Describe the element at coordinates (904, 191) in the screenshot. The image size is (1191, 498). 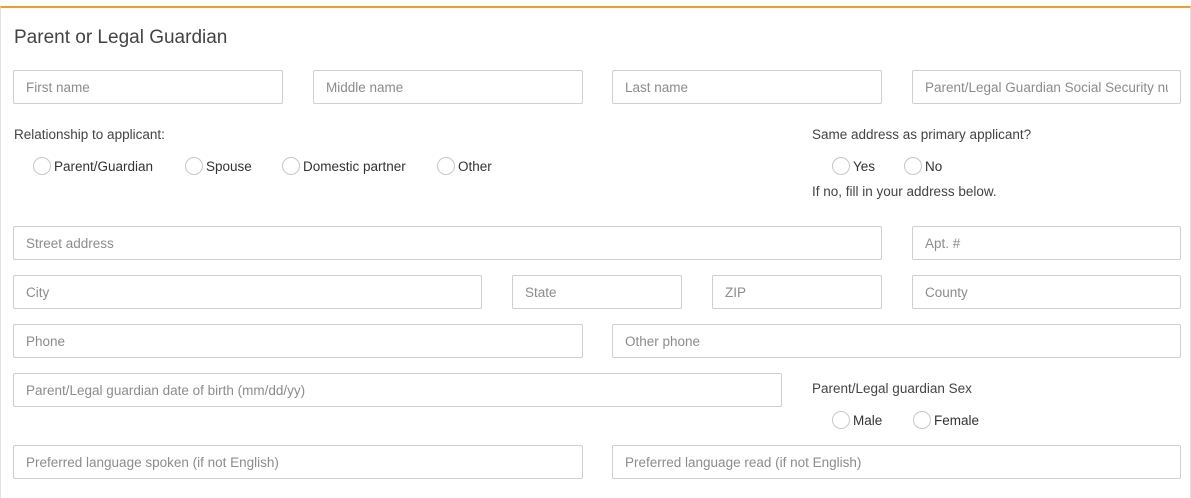
I see `same-address-hint: If no, fill in your address below.` at that location.